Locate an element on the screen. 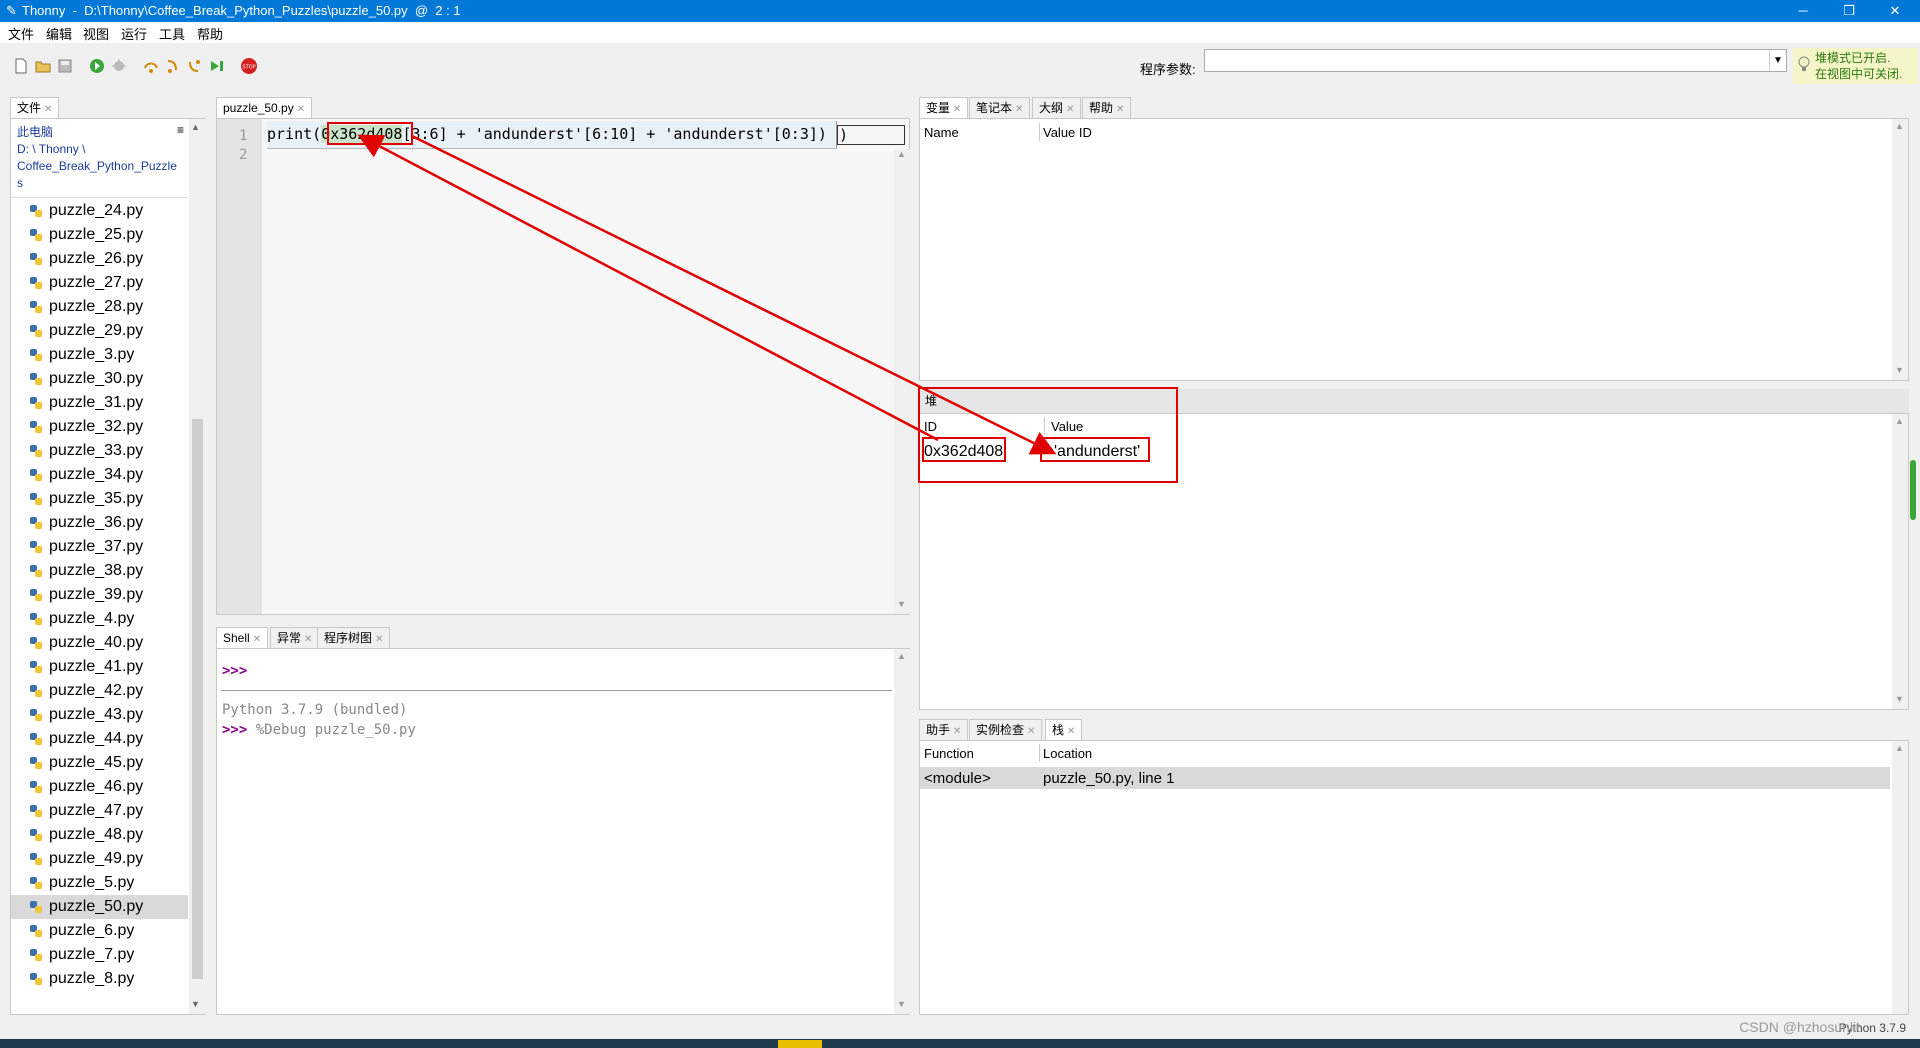 This screenshot has height=1048, width=1920. resume-icon is located at coordinates (217, 66).